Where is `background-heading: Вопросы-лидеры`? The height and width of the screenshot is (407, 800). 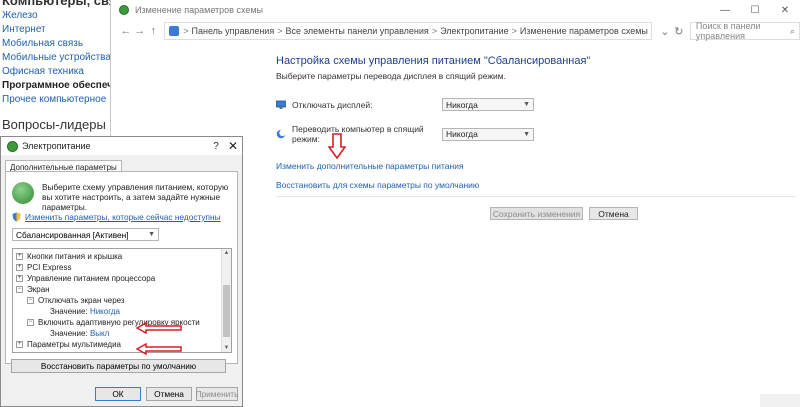
background-heading: Вопросы-лидеры is located at coordinates (54, 124).